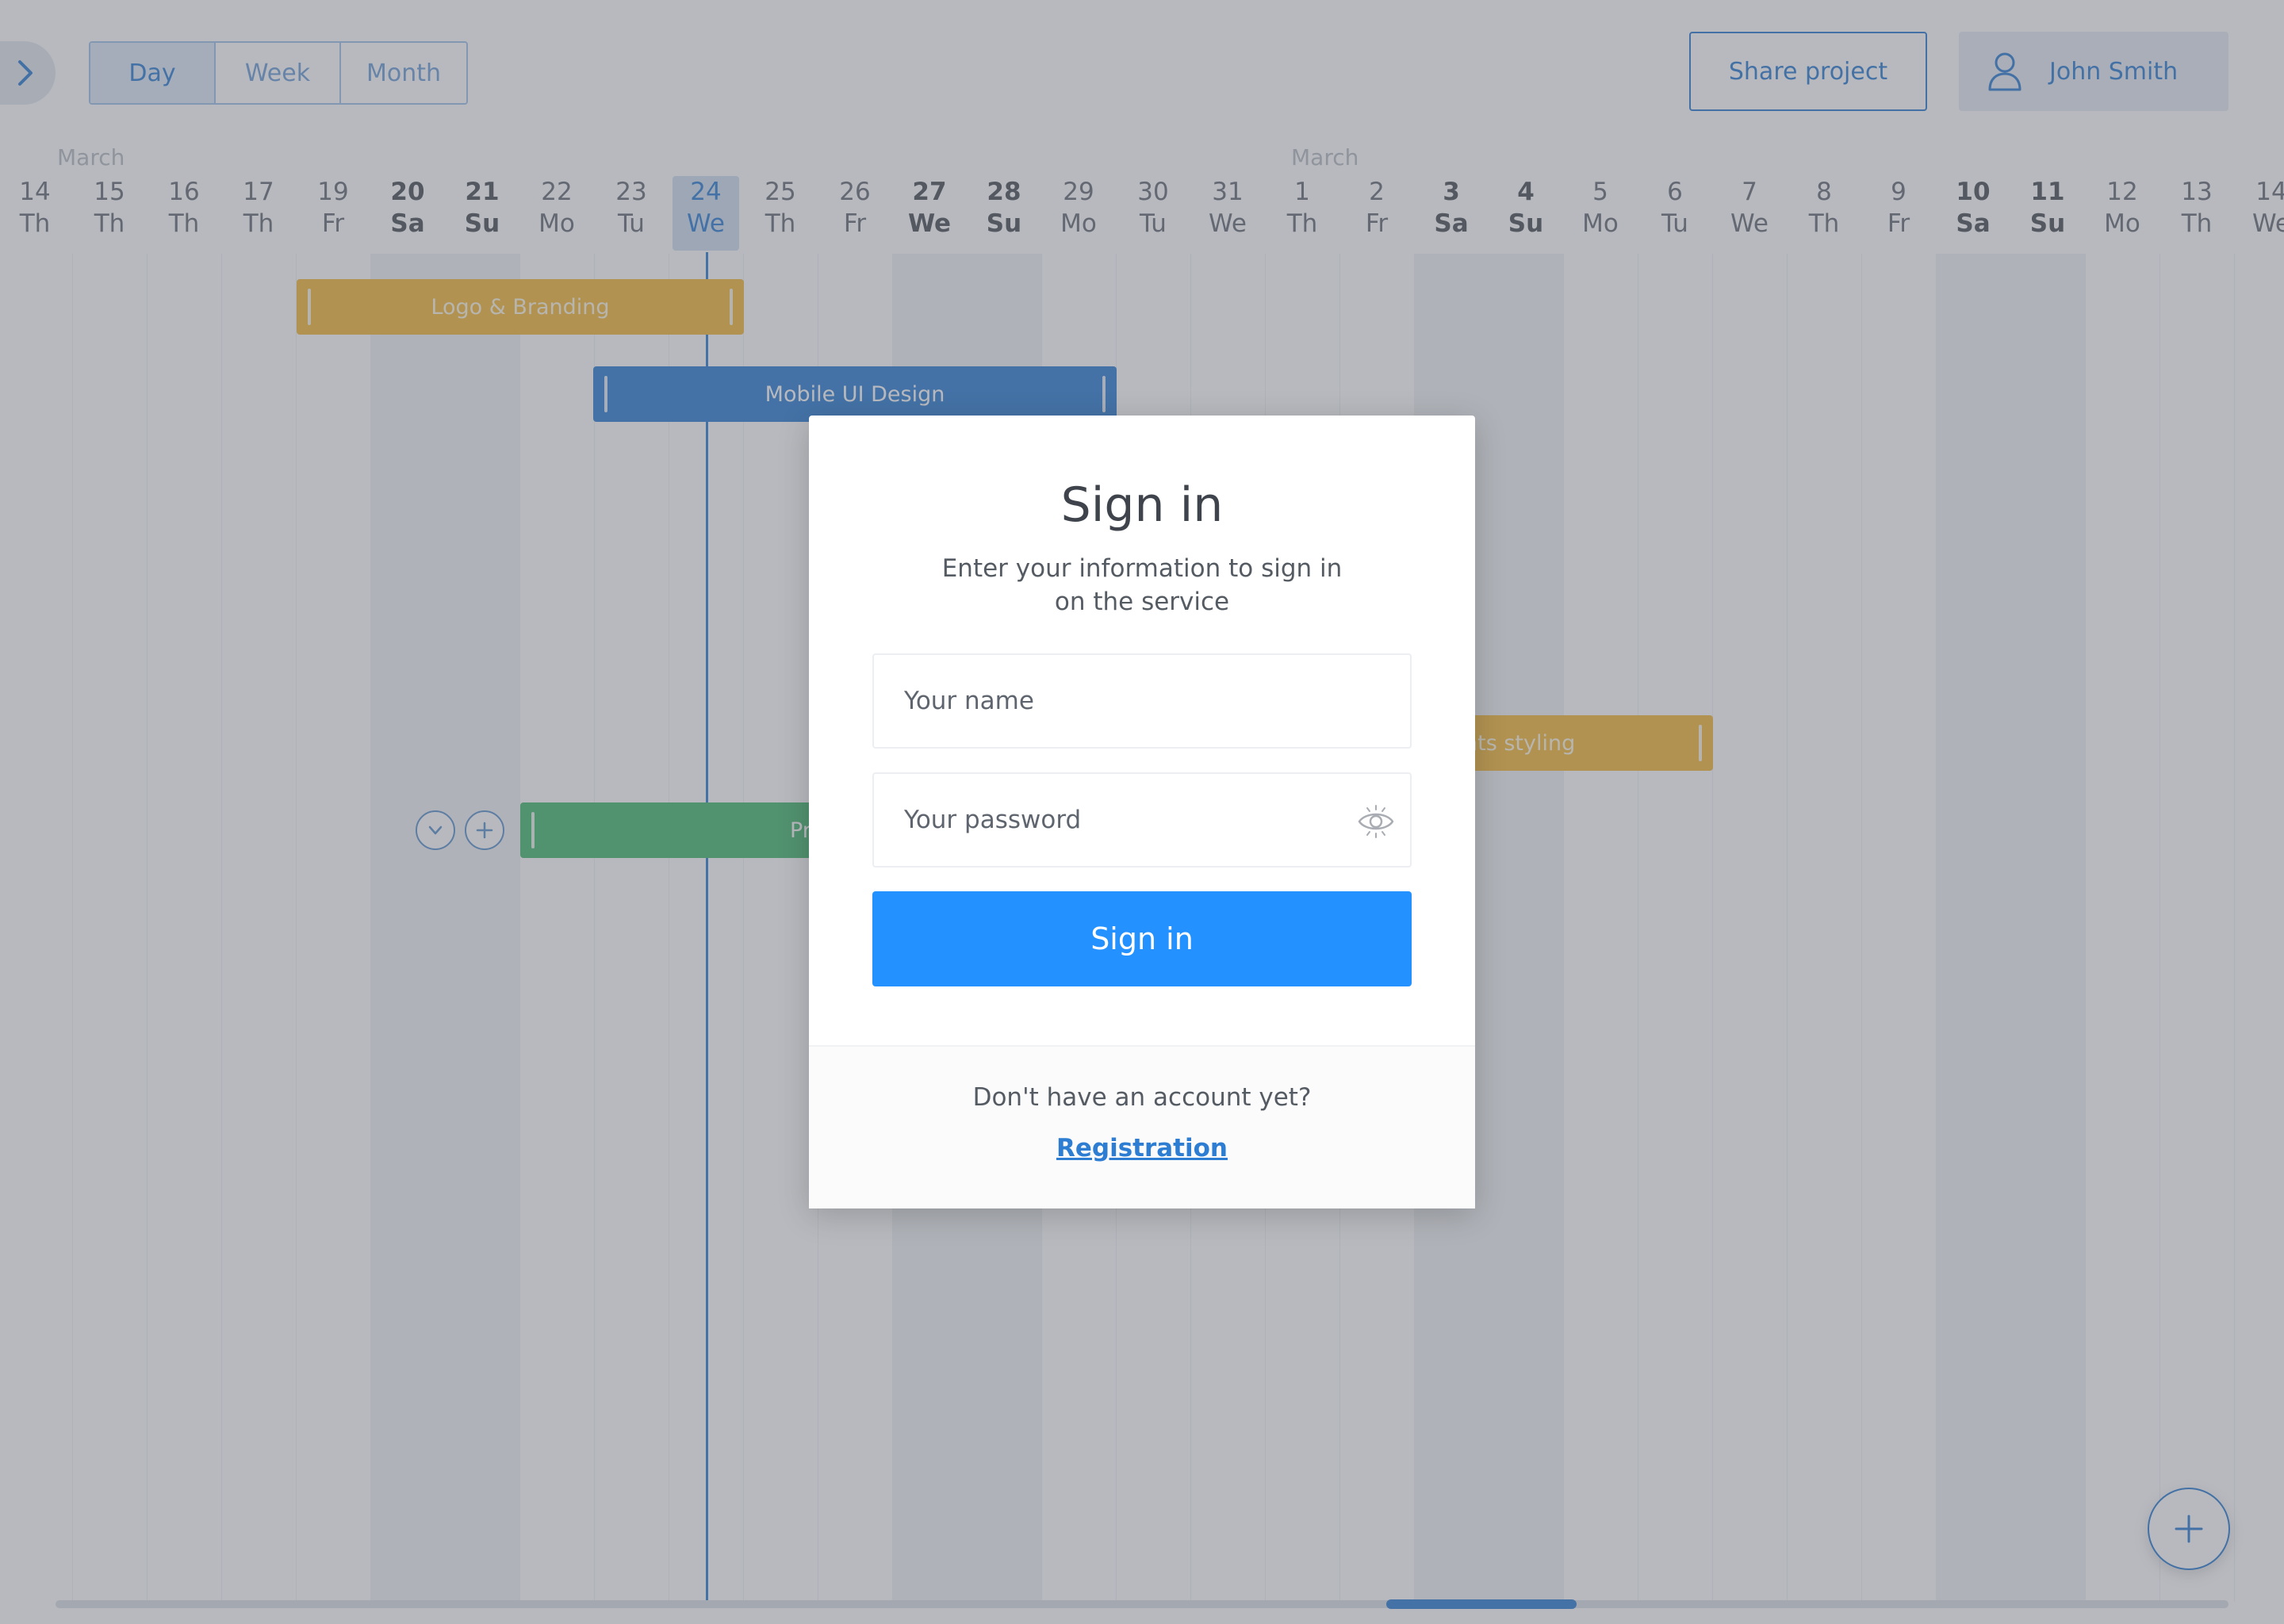  What do you see at coordinates (1142, 568) in the screenshot?
I see `subtitle-line: Enter your information to sign in` at bounding box center [1142, 568].